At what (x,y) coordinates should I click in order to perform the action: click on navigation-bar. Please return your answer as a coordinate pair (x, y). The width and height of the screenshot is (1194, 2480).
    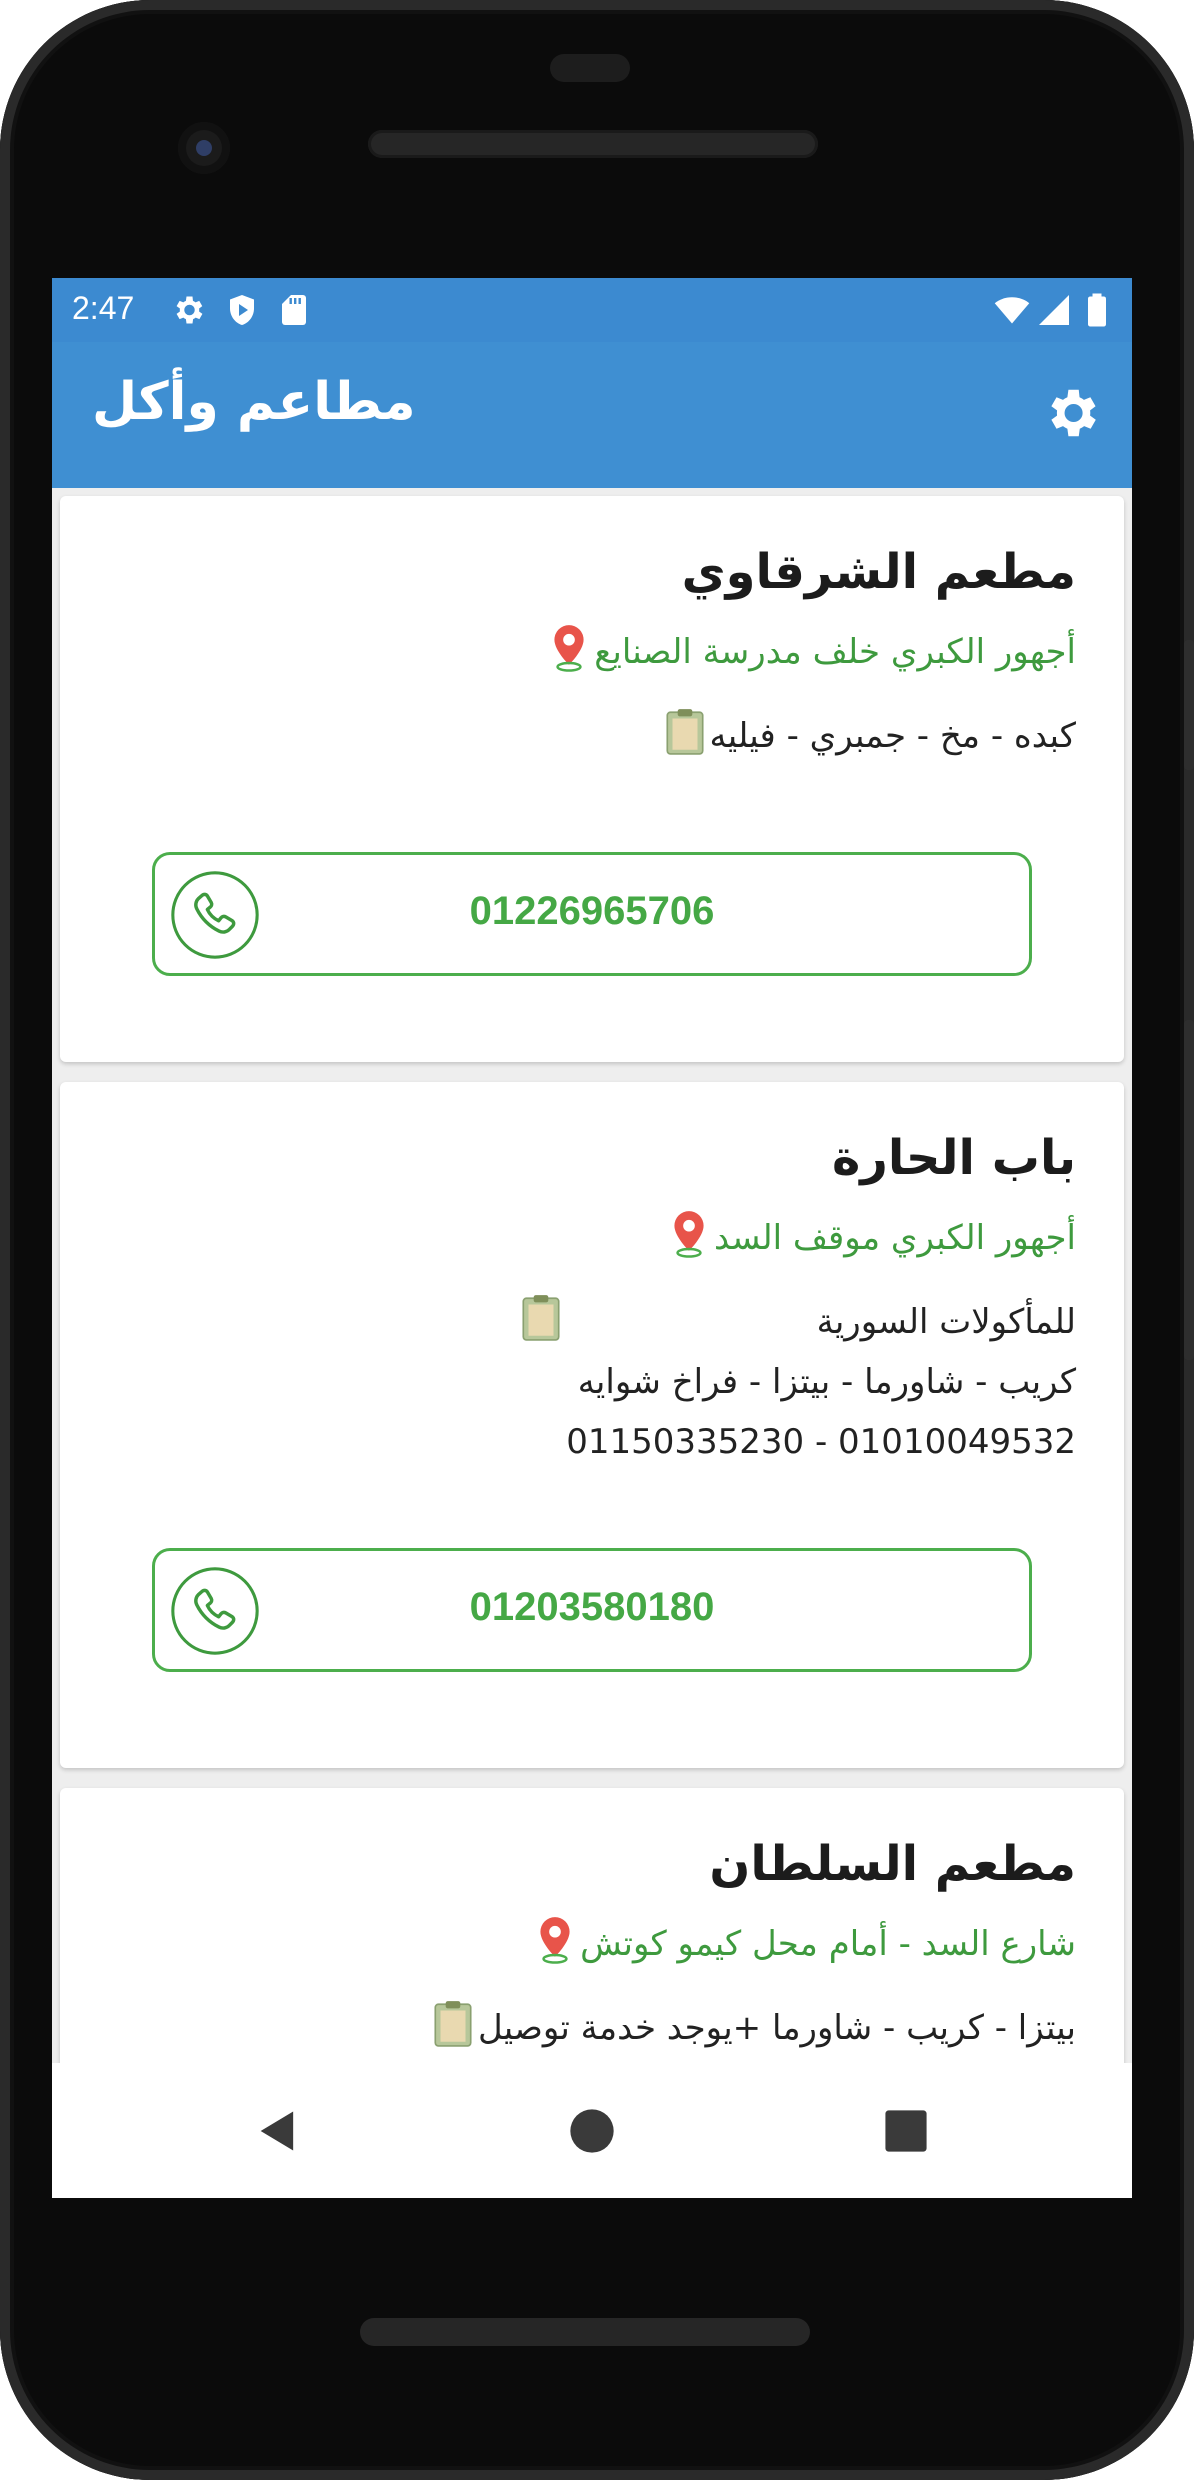
    Looking at the image, I should click on (592, 2130).